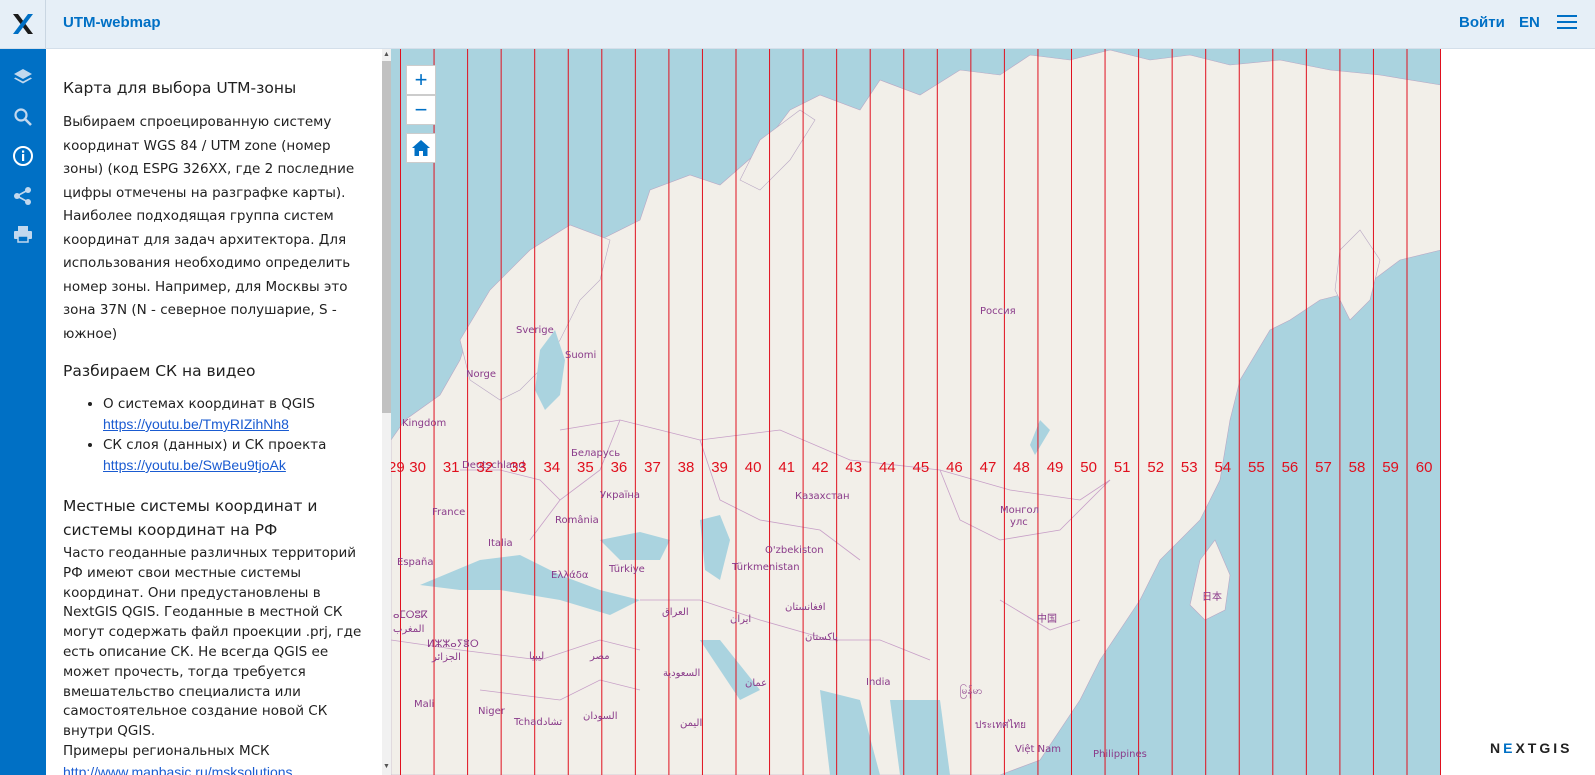  What do you see at coordinates (719, 467) in the screenshot?
I see `utm-zone-label: 39` at bounding box center [719, 467].